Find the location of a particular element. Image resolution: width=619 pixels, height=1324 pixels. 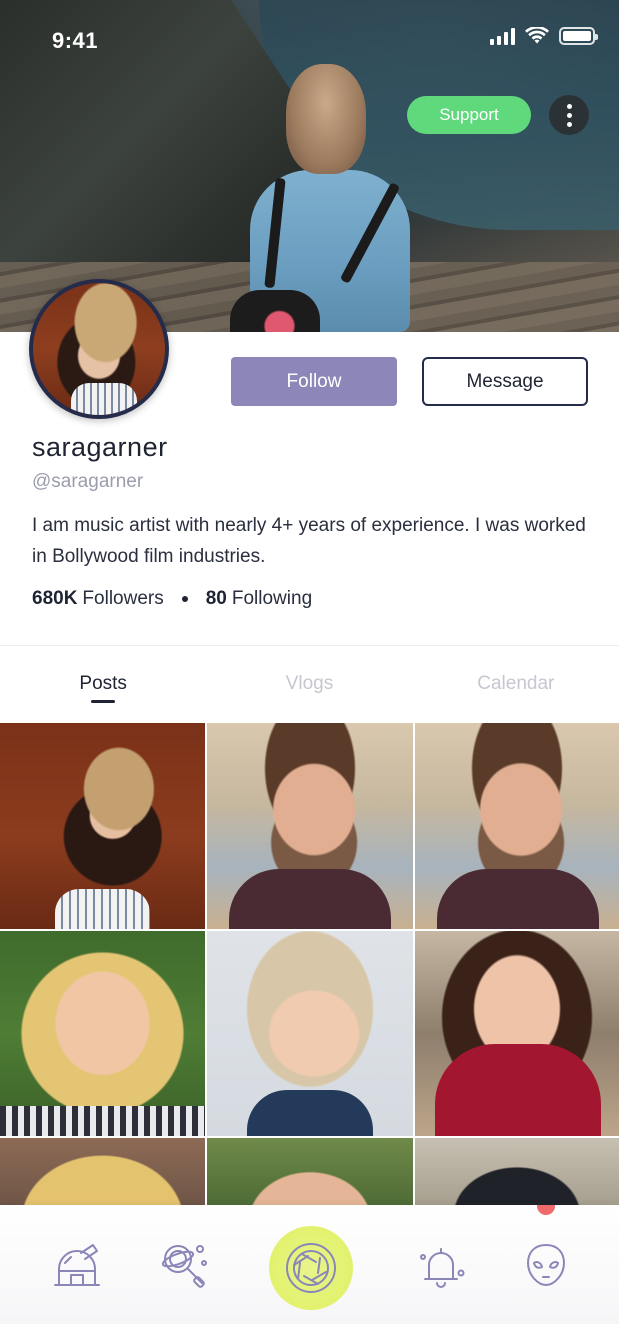

more-vertical-icon is located at coordinates (569, 106).